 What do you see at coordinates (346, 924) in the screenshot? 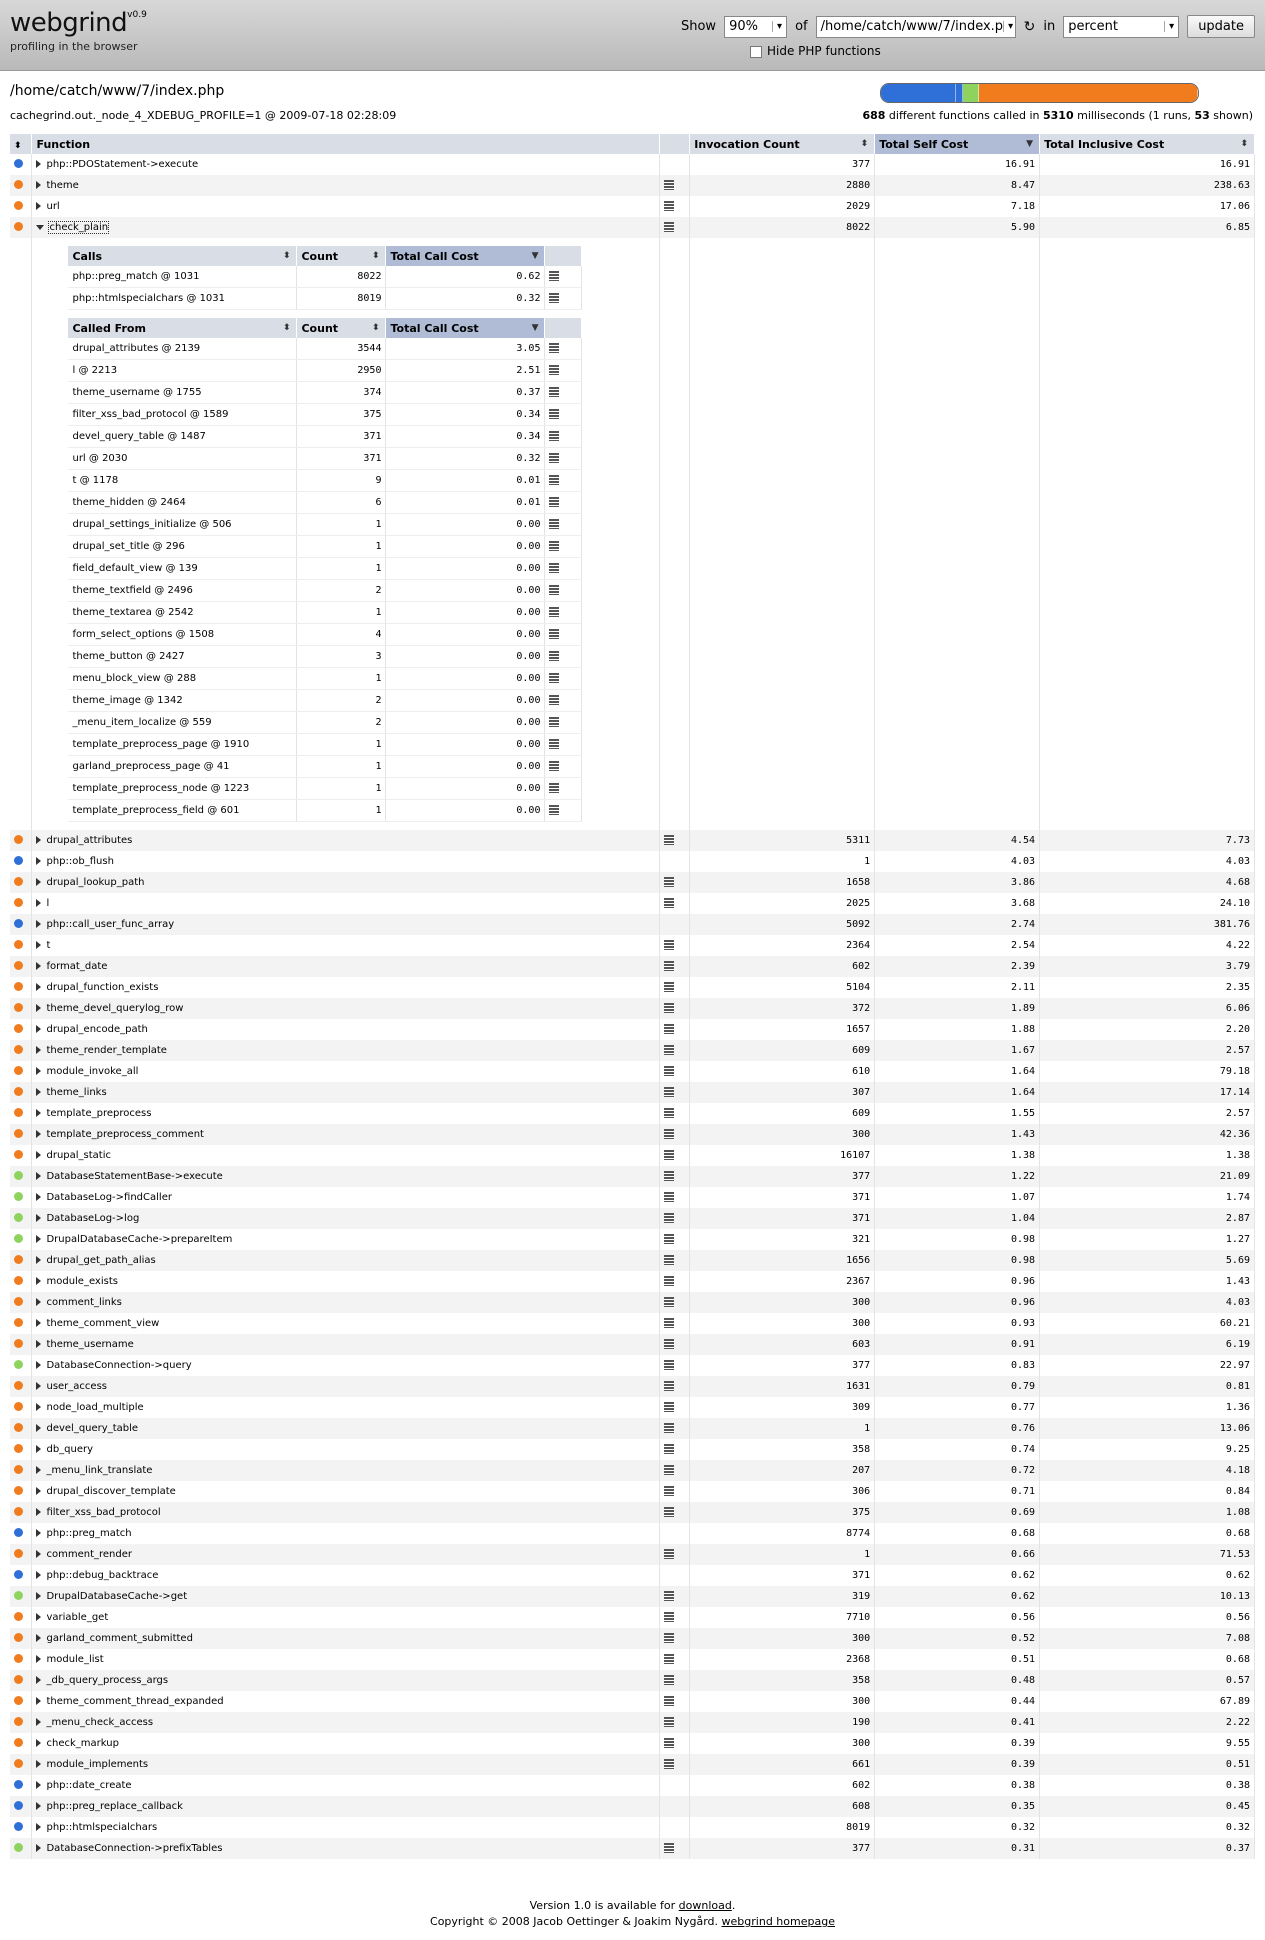
I see `function-name-cell: php::call_user_func_array` at bounding box center [346, 924].